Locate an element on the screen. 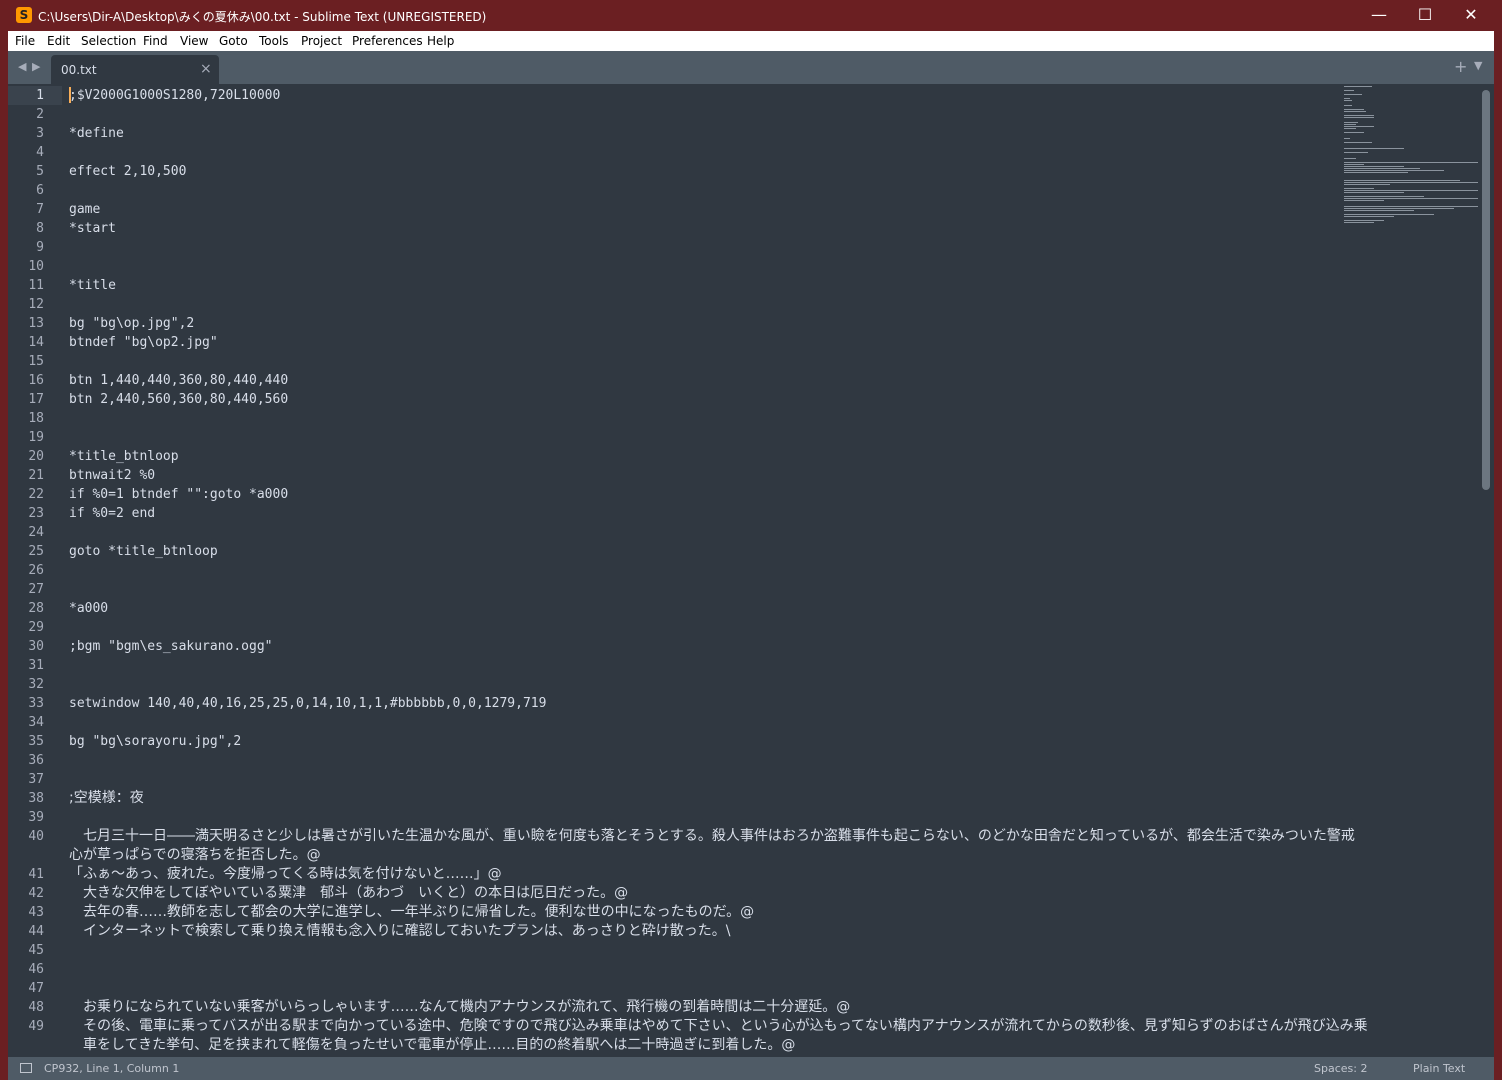  close-window-button: ✕ is located at coordinates (1471, 15).